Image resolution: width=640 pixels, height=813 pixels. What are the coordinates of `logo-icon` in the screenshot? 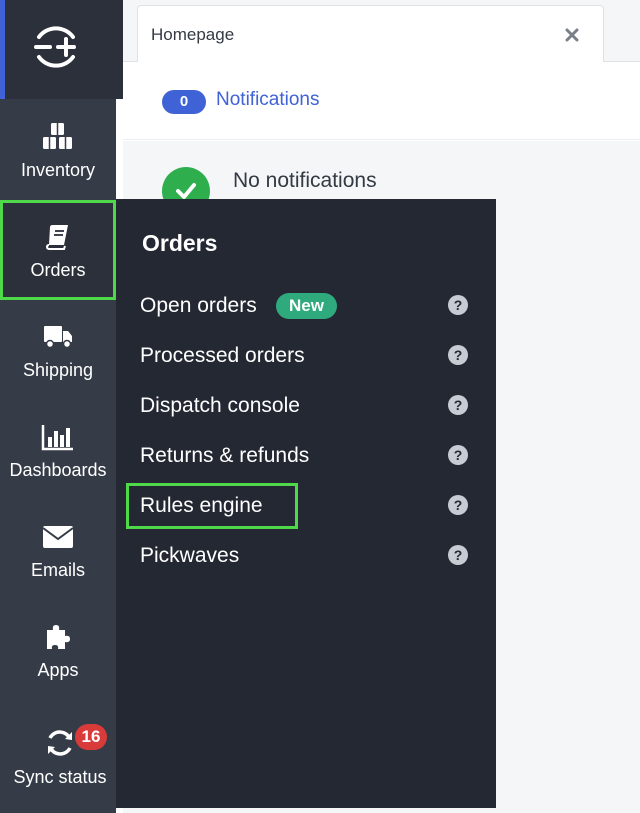 It's located at (55, 47).